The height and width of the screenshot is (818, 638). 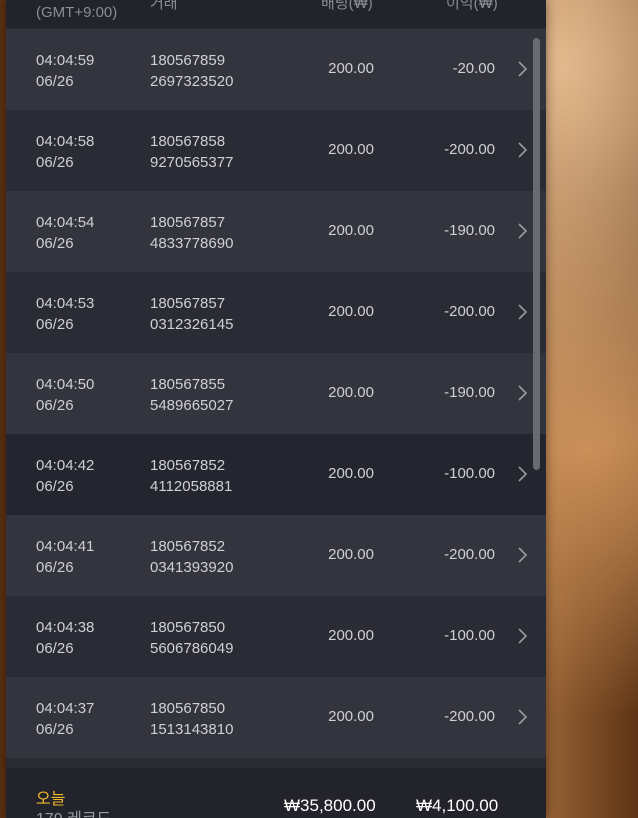 I want to click on row-datetime: 04:04:42 06/26, so click(x=65, y=476).